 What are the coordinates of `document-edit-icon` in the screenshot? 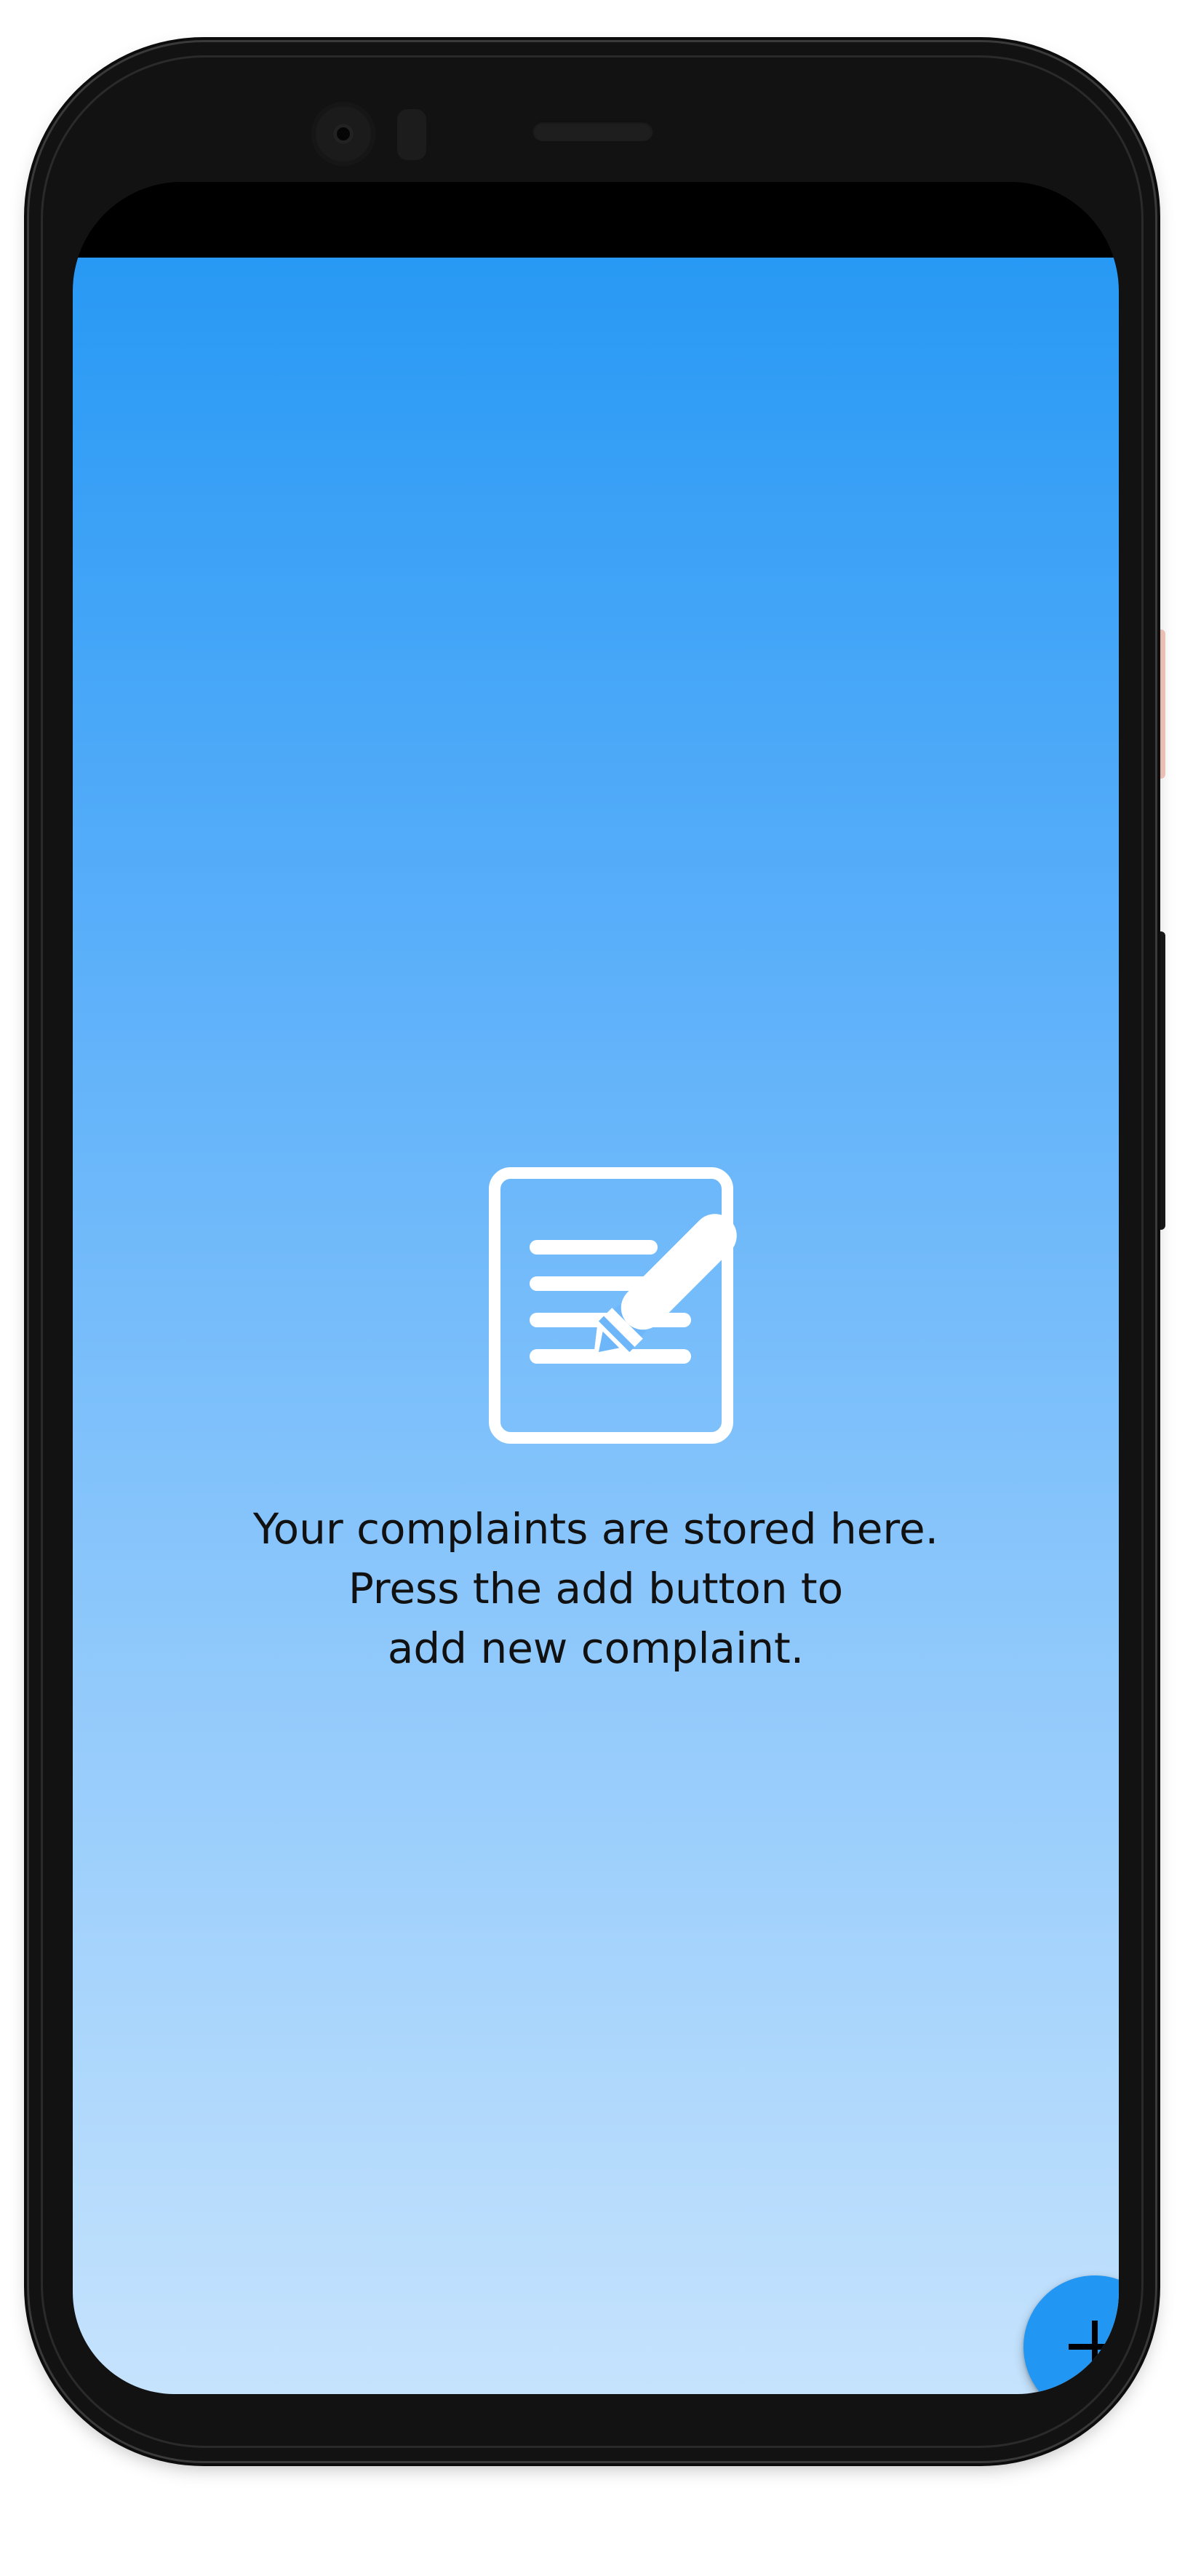 It's located at (613, 1305).